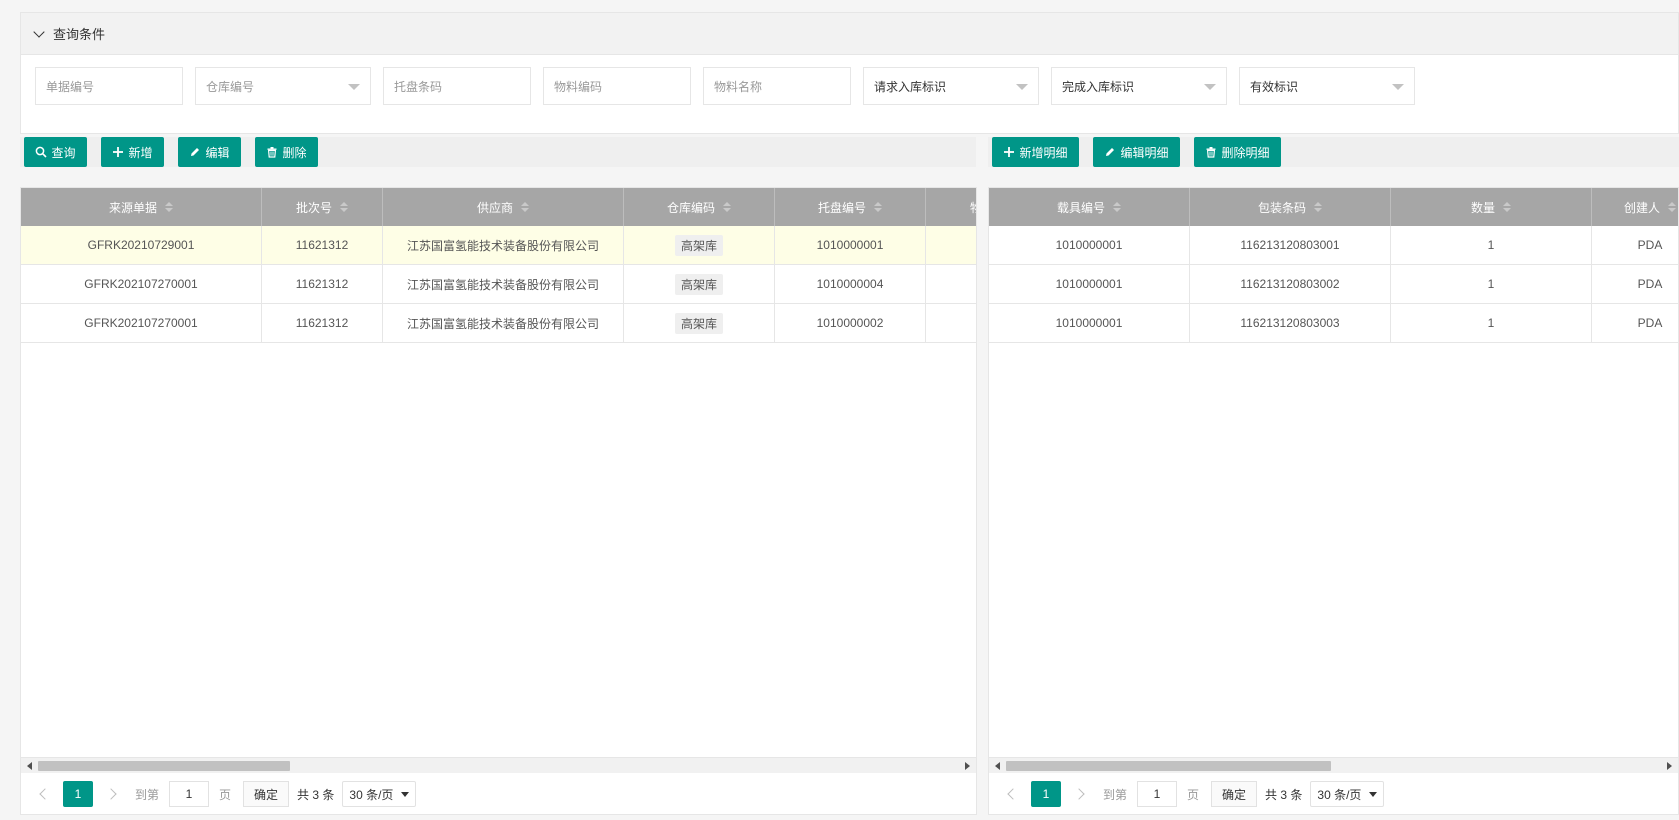 Image resolution: width=1679 pixels, height=820 pixels. What do you see at coordinates (1139, 86) in the screenshot?
I see `complete-inbound-select: 完成入库标识` at bounding box center [1139, 86].